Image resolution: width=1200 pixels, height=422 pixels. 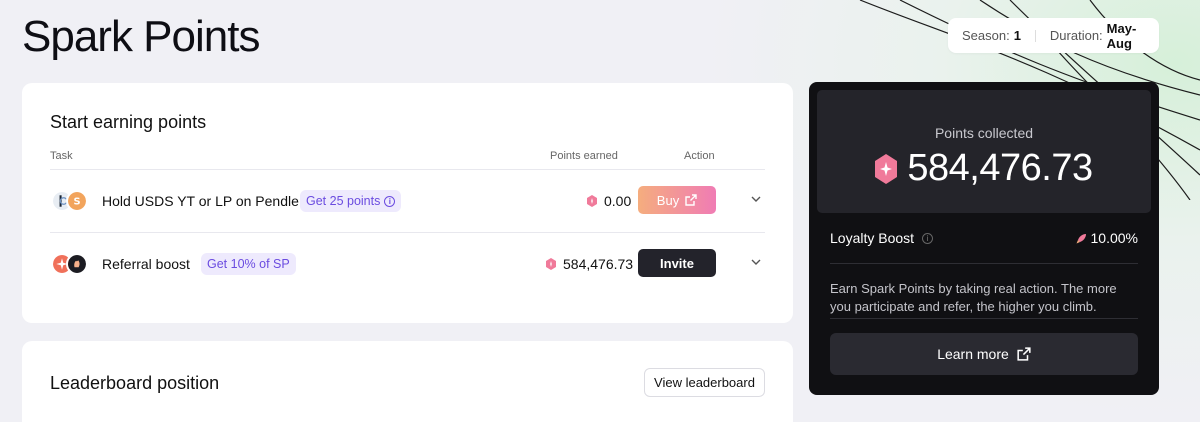 I want to click on header-divider, so click(x=407, y=169).